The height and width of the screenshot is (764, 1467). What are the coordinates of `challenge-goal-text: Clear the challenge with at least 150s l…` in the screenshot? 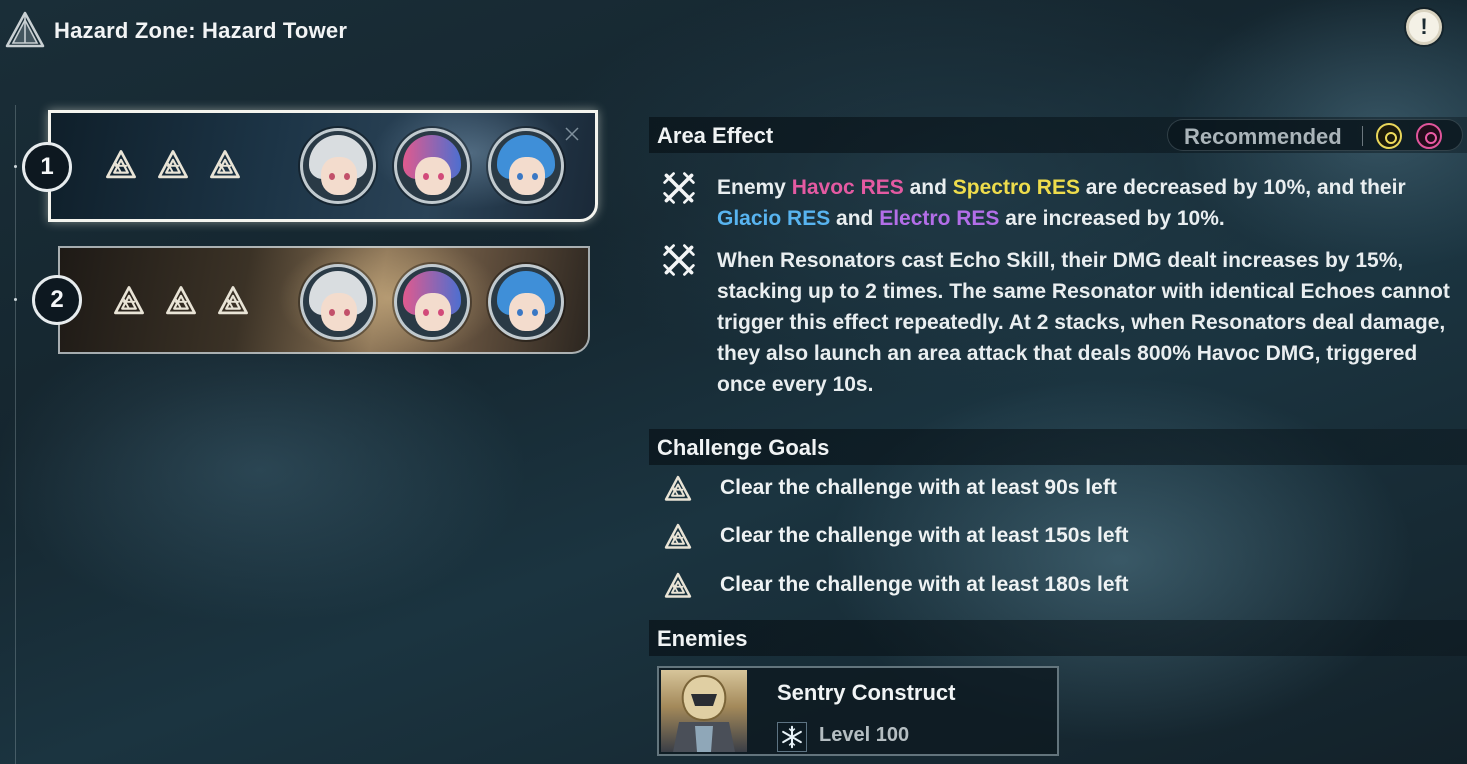 It's located at (924, 535).